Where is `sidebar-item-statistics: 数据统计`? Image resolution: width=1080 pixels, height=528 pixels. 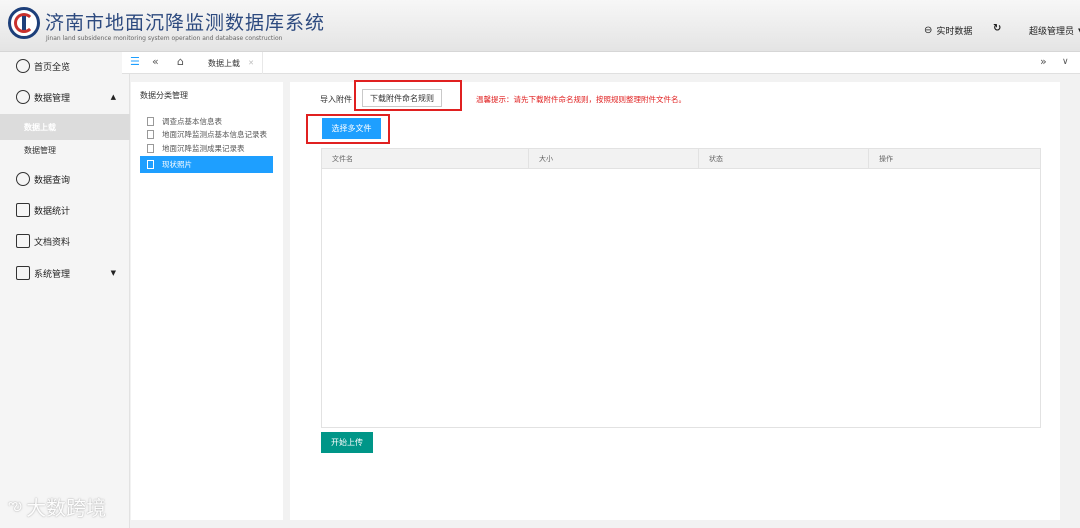 sidebar-item-statistics: 数据统计 is located at coordinates (65, 210).